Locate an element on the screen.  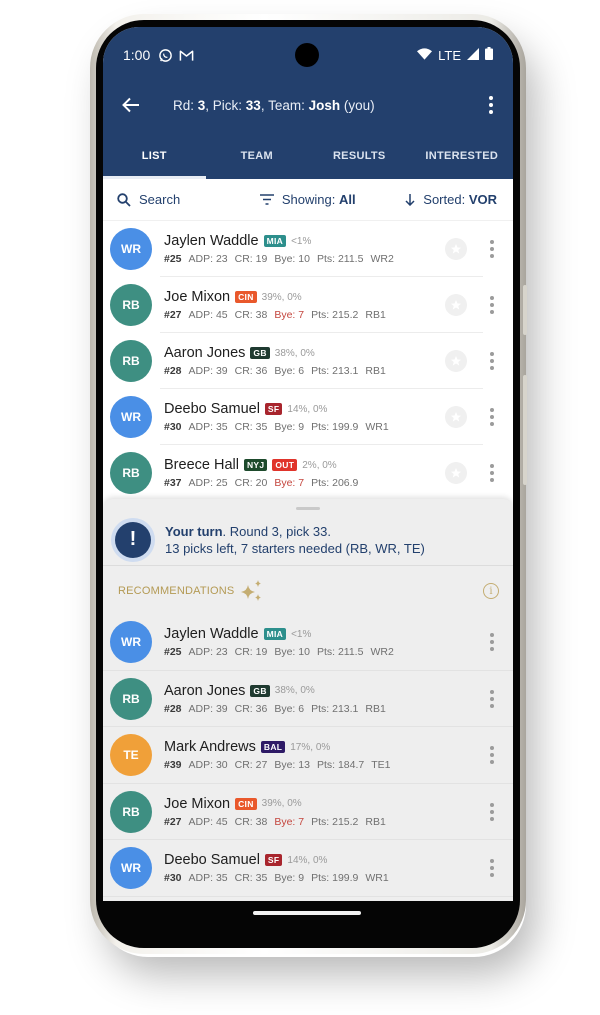
player-name: Jaylen Waddle is located at coordinates (211, 634).